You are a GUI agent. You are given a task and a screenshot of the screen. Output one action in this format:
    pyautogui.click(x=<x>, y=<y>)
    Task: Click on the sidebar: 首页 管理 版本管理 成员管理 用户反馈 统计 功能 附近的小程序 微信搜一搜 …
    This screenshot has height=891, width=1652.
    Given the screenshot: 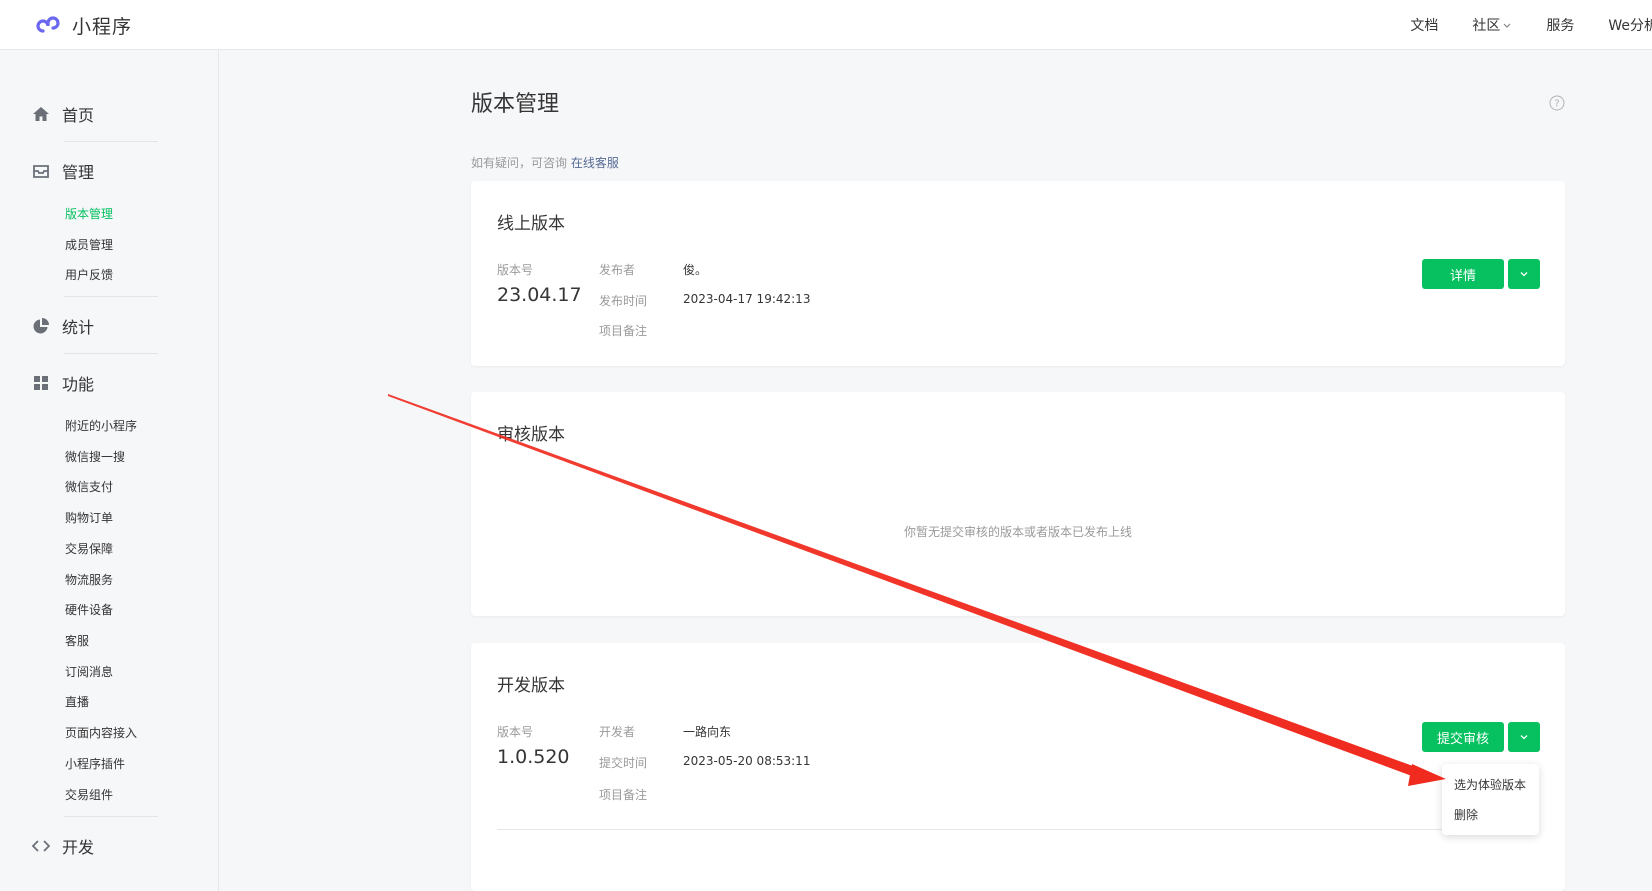 What is the action you would take?
    pyautogui.click(x=109, y=470)
    